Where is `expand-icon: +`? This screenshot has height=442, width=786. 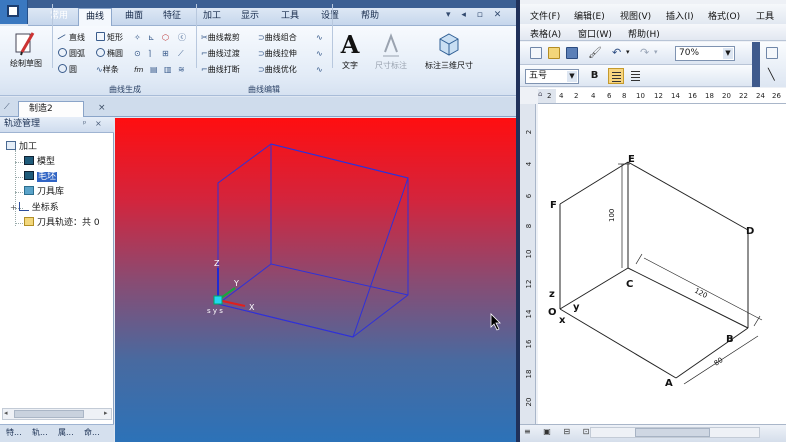 expand-icon: + is located at coordinates (13, 207).